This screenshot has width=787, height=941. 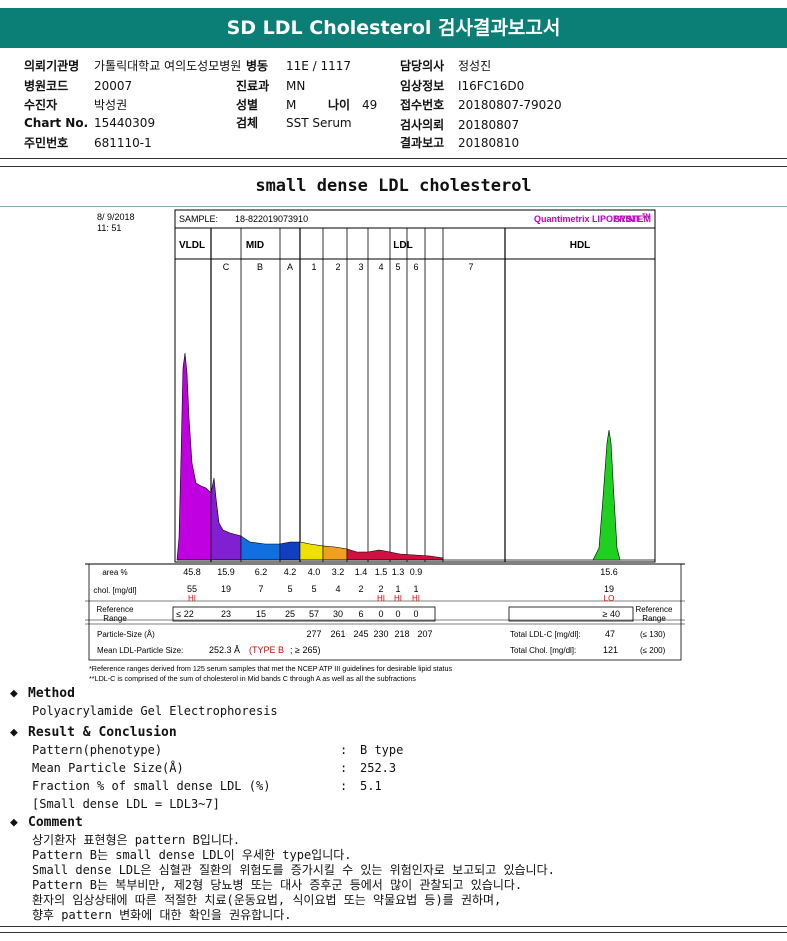 I want to click on band-label: 1, so click(x=313, y=267).